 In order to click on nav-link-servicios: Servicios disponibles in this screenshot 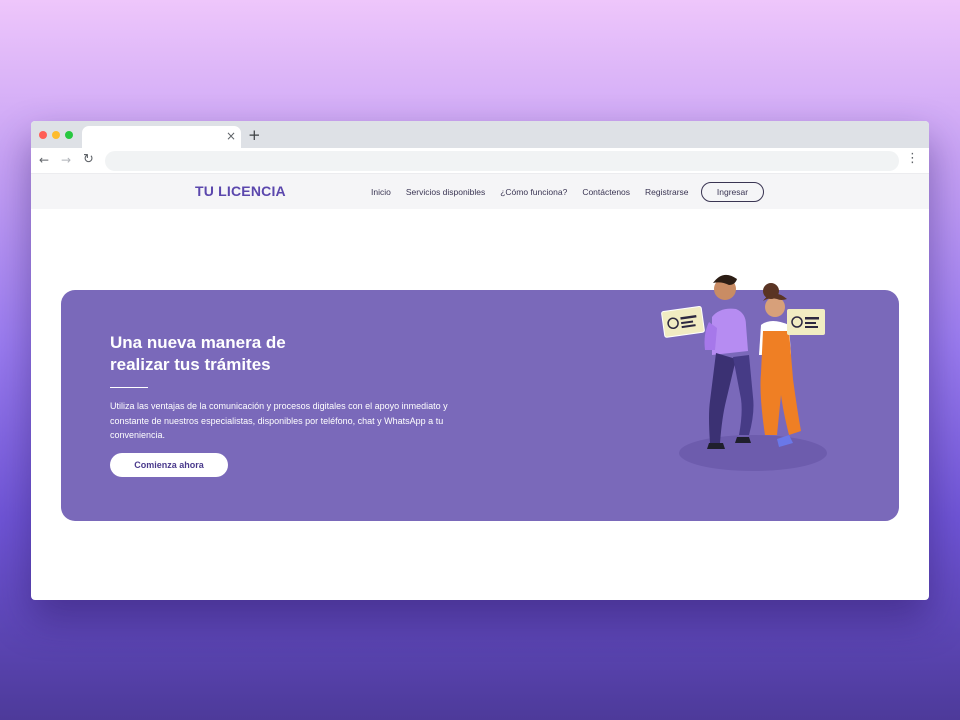, I will do `click(445, 192)`.